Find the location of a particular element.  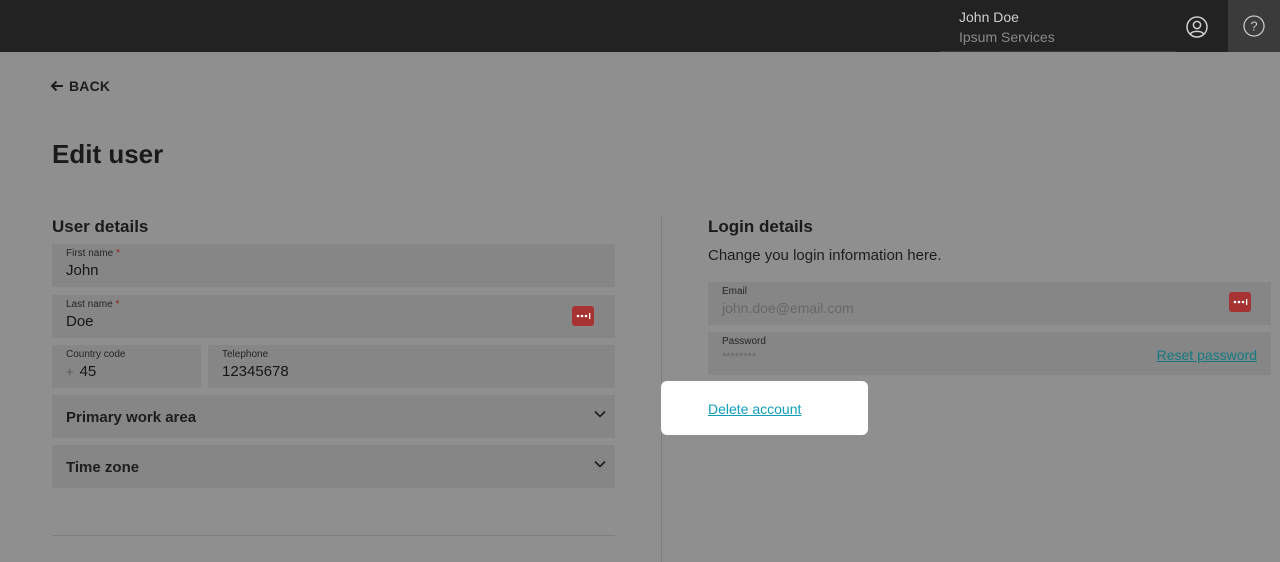

password-value: ******** is located at coordinates (739, 357).